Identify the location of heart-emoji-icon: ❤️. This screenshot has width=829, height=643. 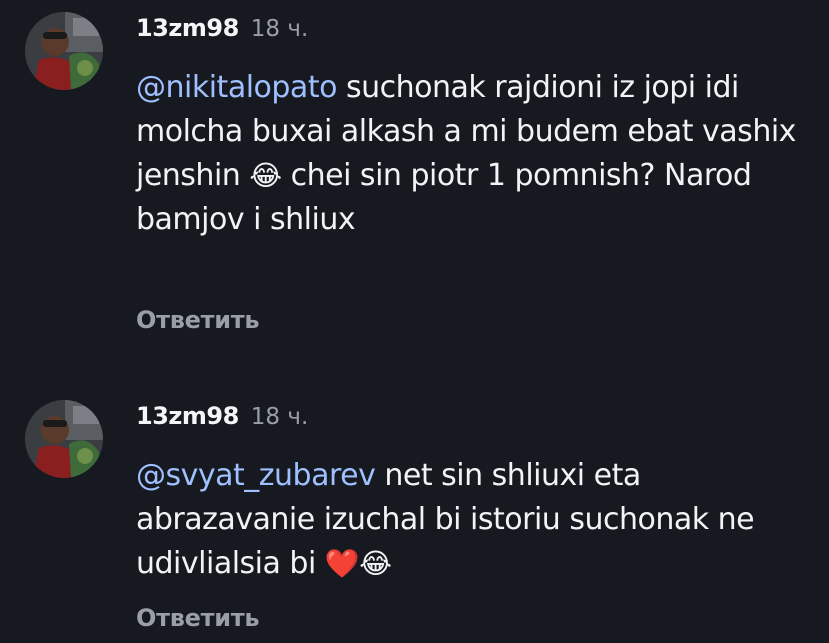
(342, 563).